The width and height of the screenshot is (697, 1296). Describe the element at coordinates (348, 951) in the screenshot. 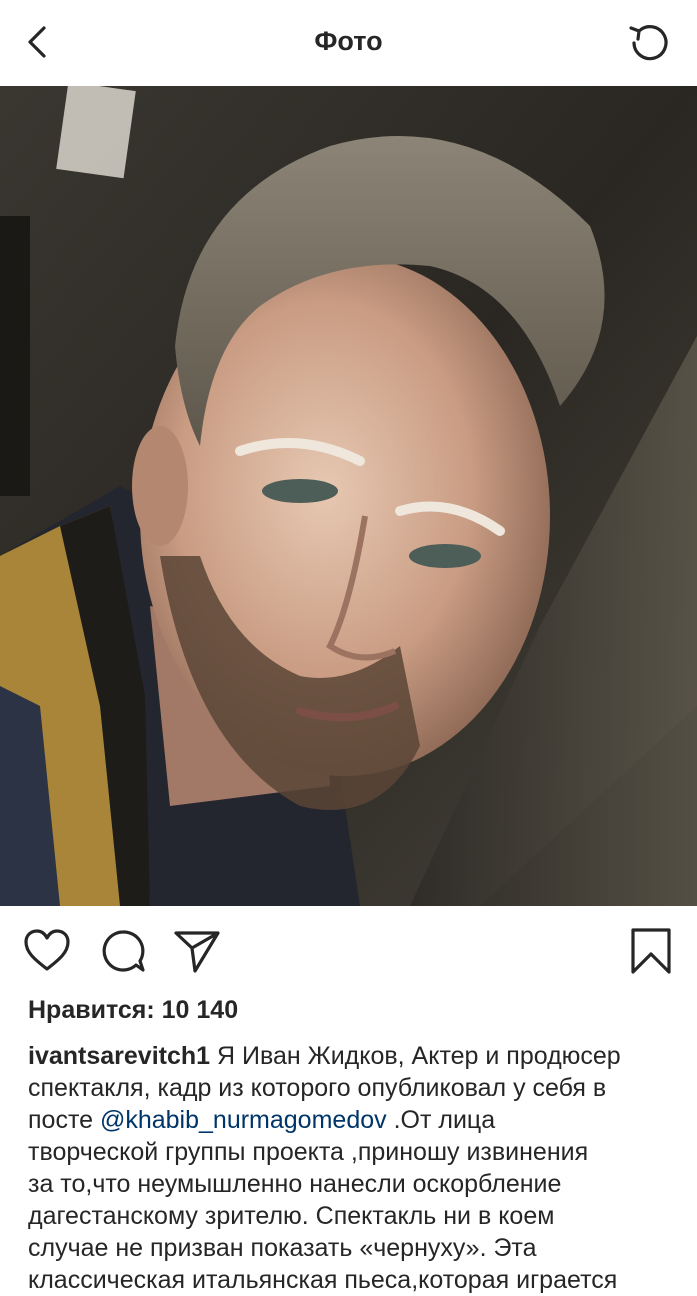

I see `post-actions` at that location.